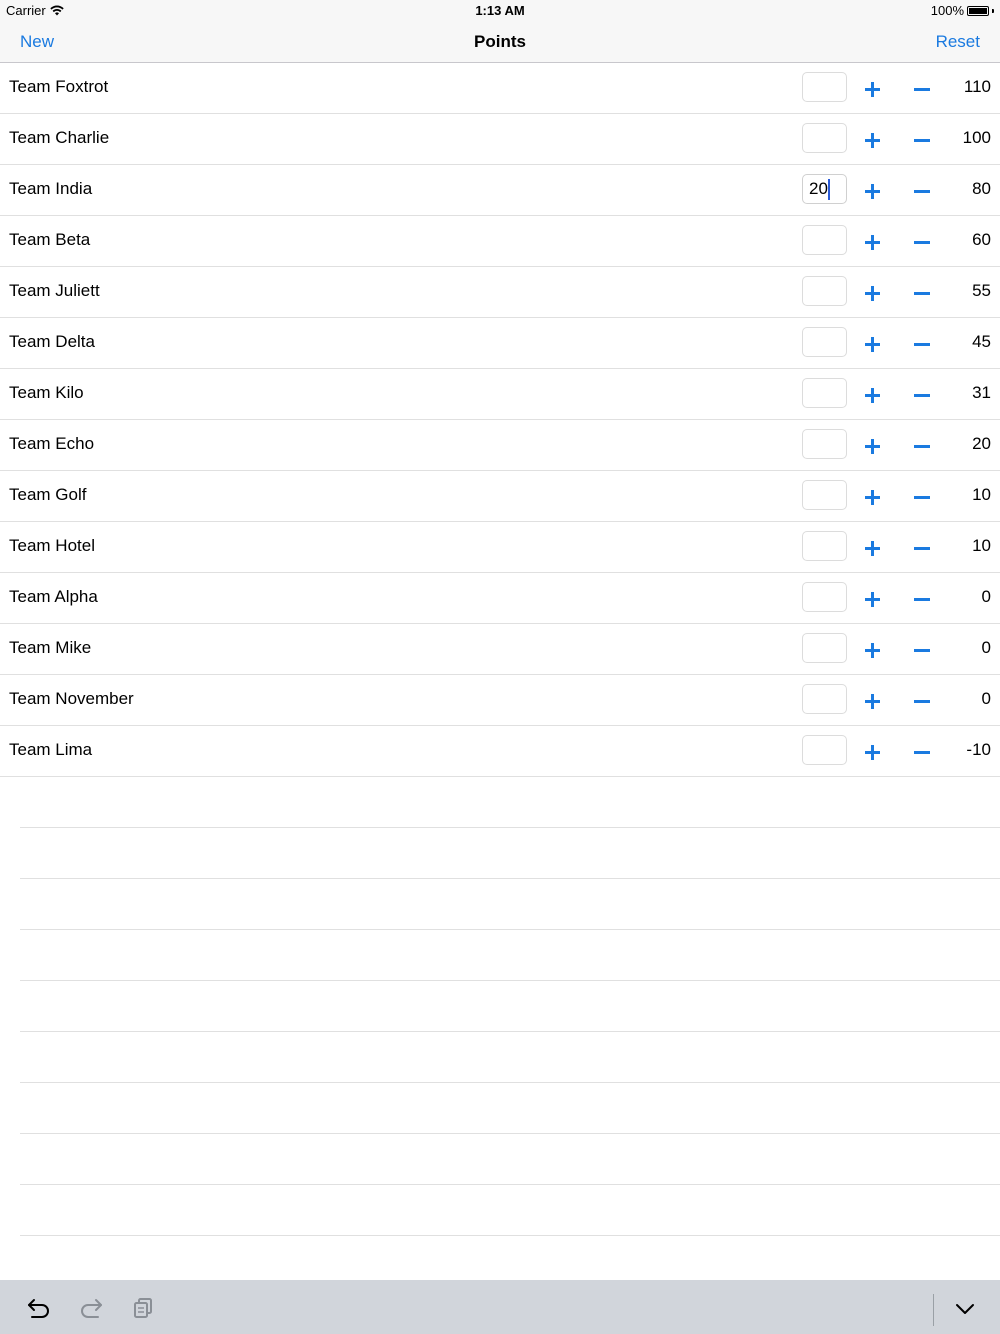  Describe the element at coordinates (500, 496) in the screenshot. I see `table-row: Team Golf 10` at that location.